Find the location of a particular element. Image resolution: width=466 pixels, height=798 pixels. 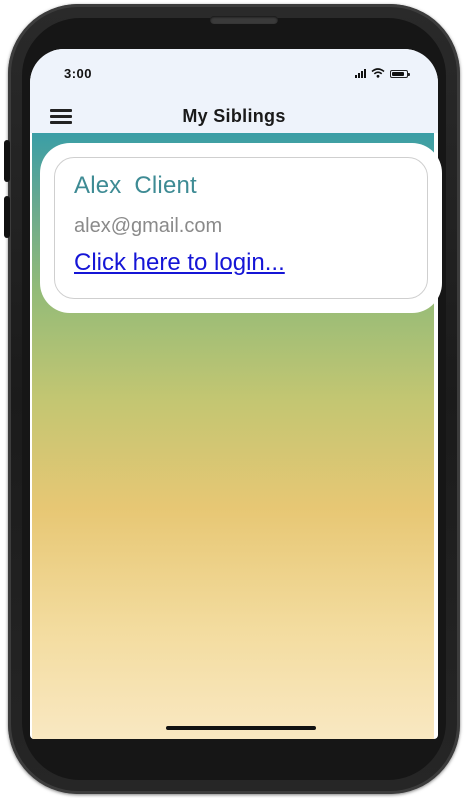

battery-icon is located at coordinates (400, 74).